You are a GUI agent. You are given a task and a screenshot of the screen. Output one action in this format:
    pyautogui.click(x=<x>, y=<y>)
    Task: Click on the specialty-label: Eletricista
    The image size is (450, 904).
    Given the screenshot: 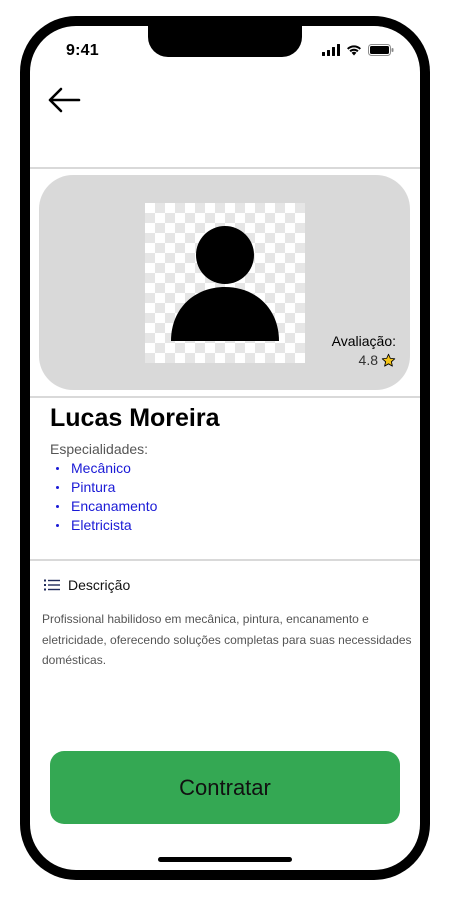 What is the action you would take?
    pyautogui.click(x=101, y=525)
    